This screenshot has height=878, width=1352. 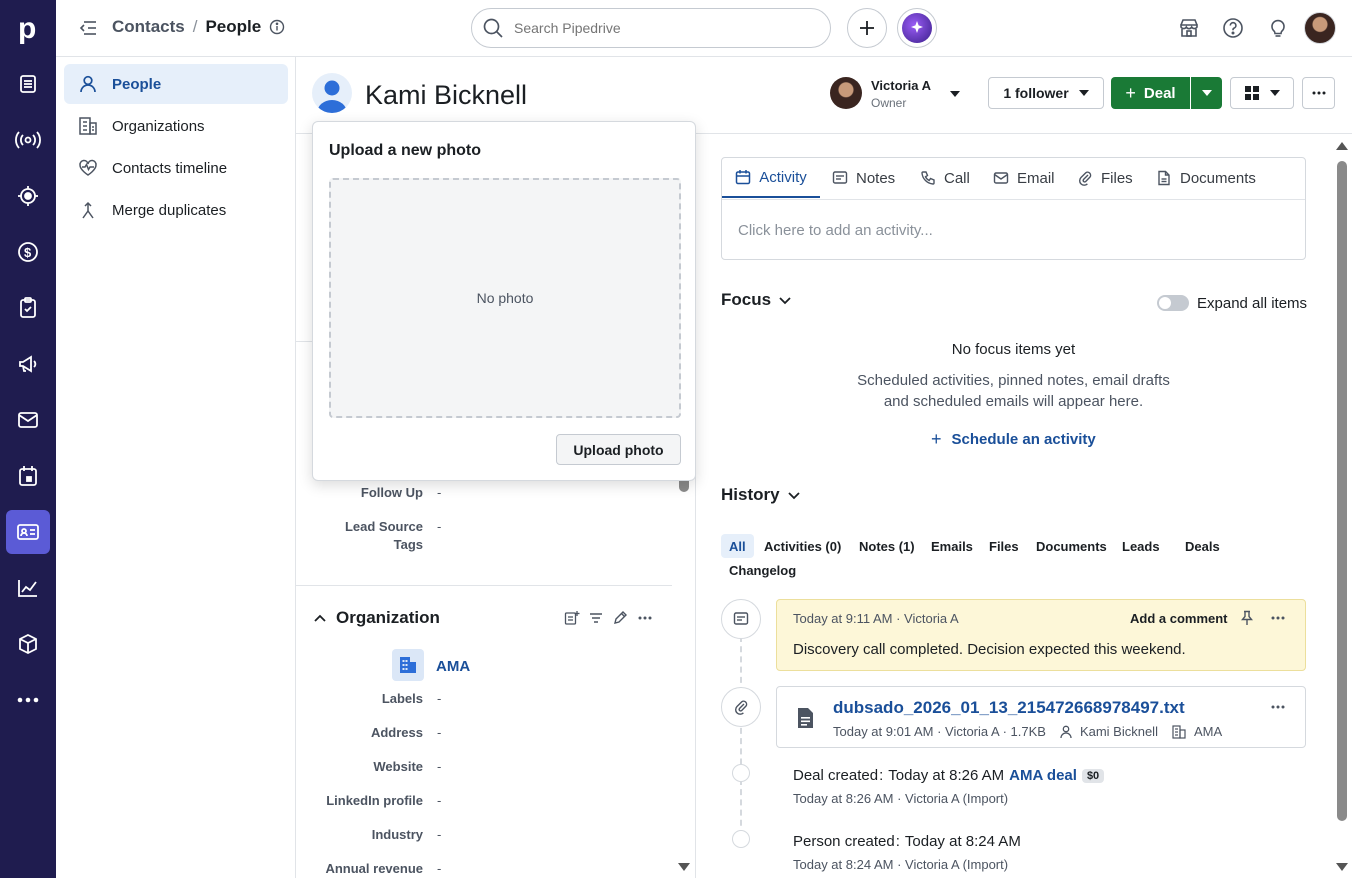 What do you see at coordinates (277, 27) in the screenshot?
I see `info-icon` at bounding box center [277, 27].